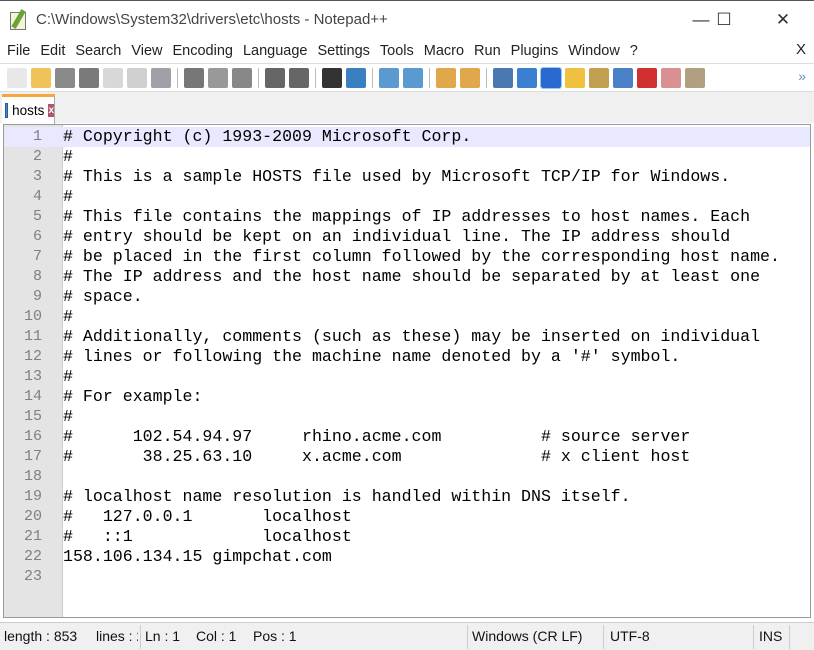  I want to click on menu-run: Run, so click(487, 51).